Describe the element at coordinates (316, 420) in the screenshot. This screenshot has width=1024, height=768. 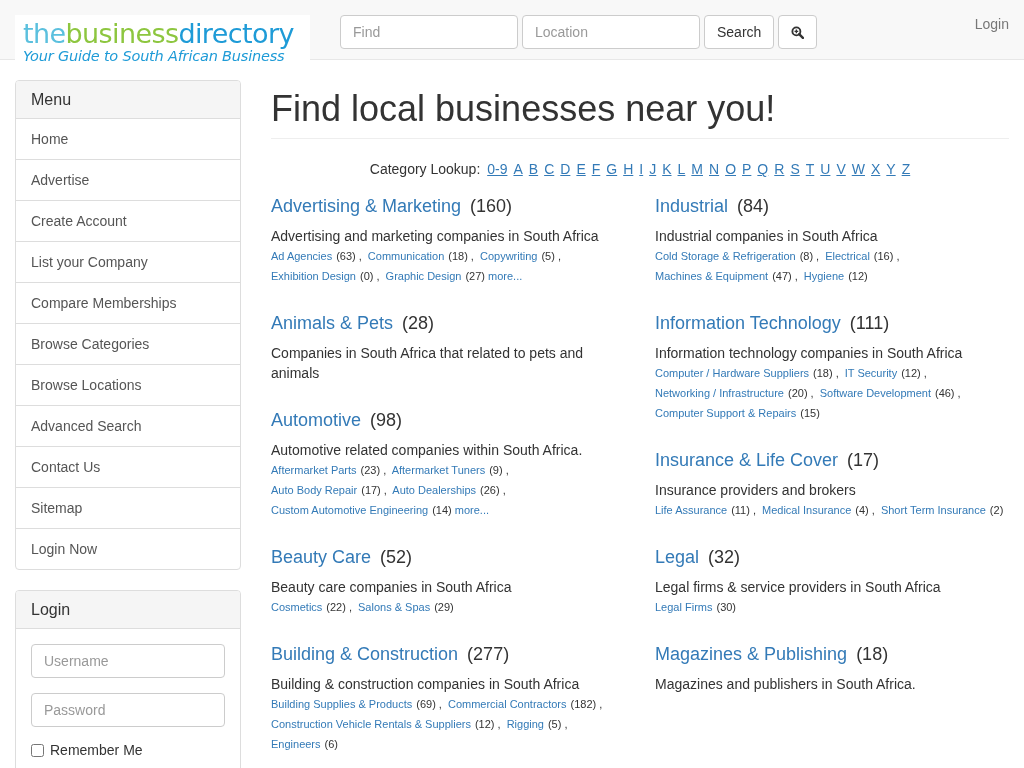
I see `category-link: Automotive` at that location.